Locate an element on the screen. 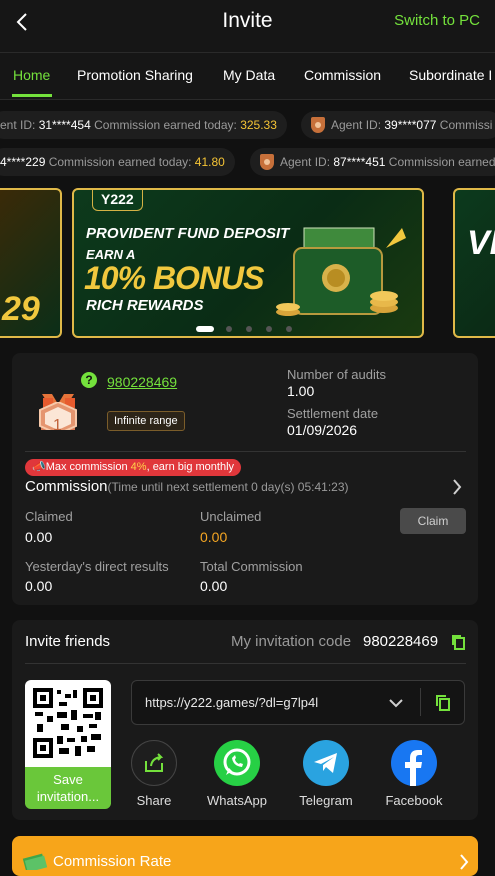 The height and width of the screenshot is (876, 495). ticker-item: Agent ID: 39****077 Commissi is located at coordinates (398, 125).